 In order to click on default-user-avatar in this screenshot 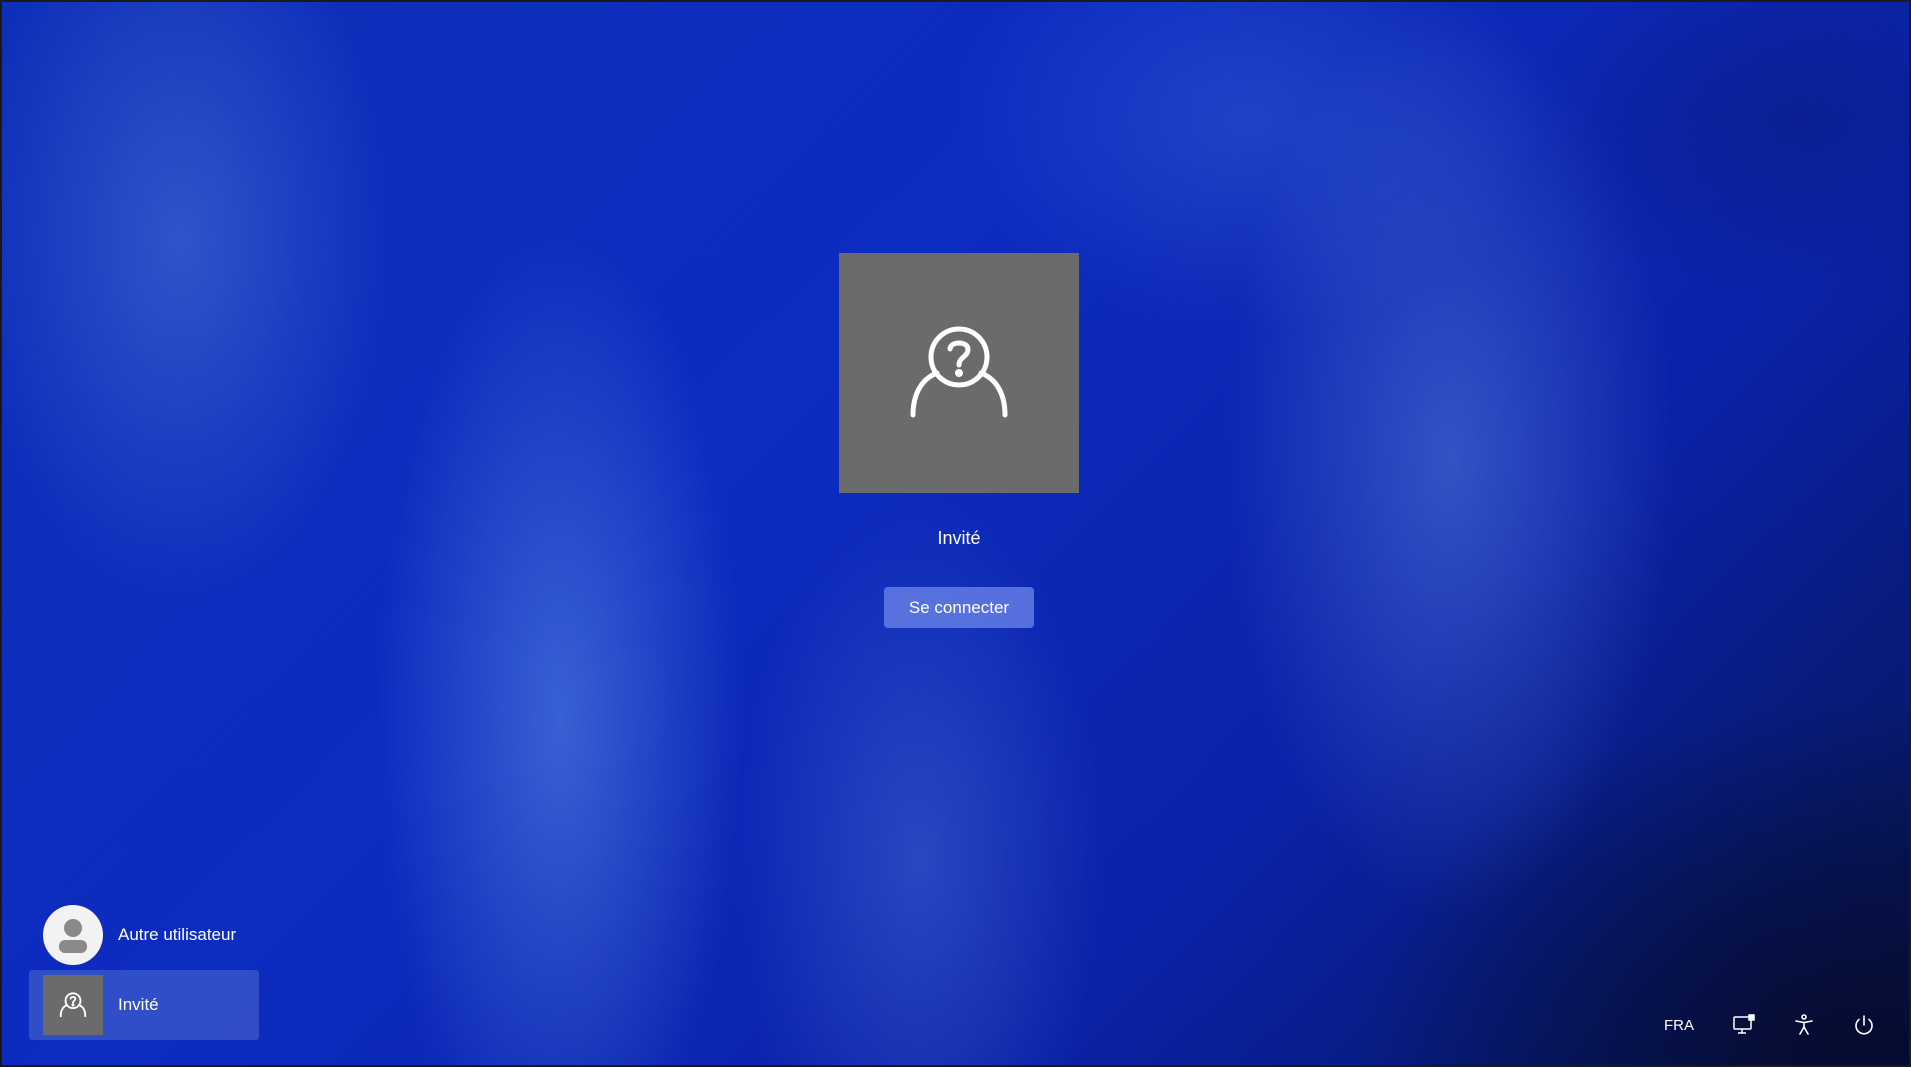, I will do `click(73, 935)`.